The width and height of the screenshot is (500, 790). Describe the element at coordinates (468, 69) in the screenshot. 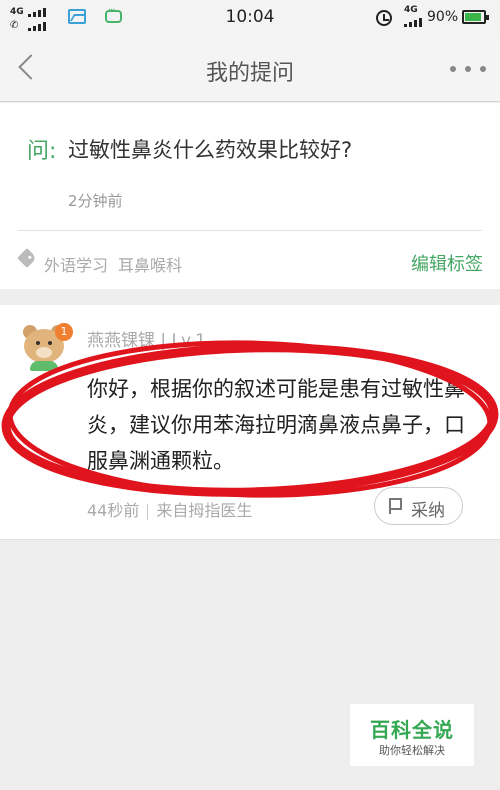

I see `more-dots-icon` at that location.